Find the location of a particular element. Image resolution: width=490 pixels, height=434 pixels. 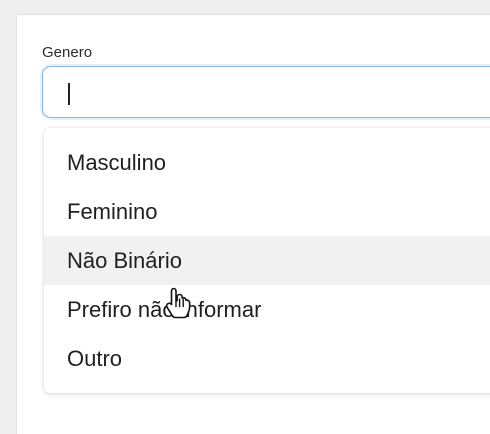

gender-option-nao-binario: Não Binário is located at coordinates (267, 260).